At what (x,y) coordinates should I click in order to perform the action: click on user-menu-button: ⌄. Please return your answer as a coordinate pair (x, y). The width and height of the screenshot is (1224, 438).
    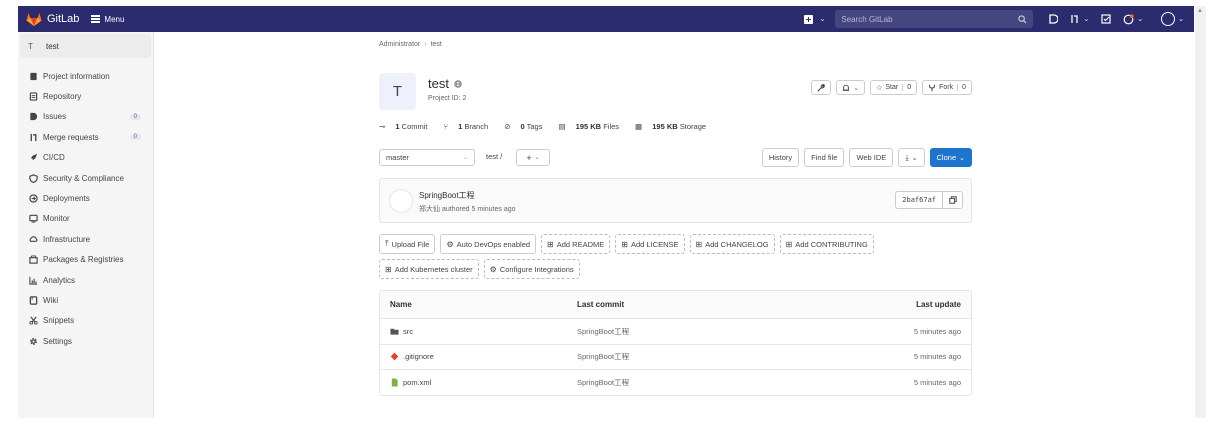
    Looking at the image, I should click on (1169, 19).